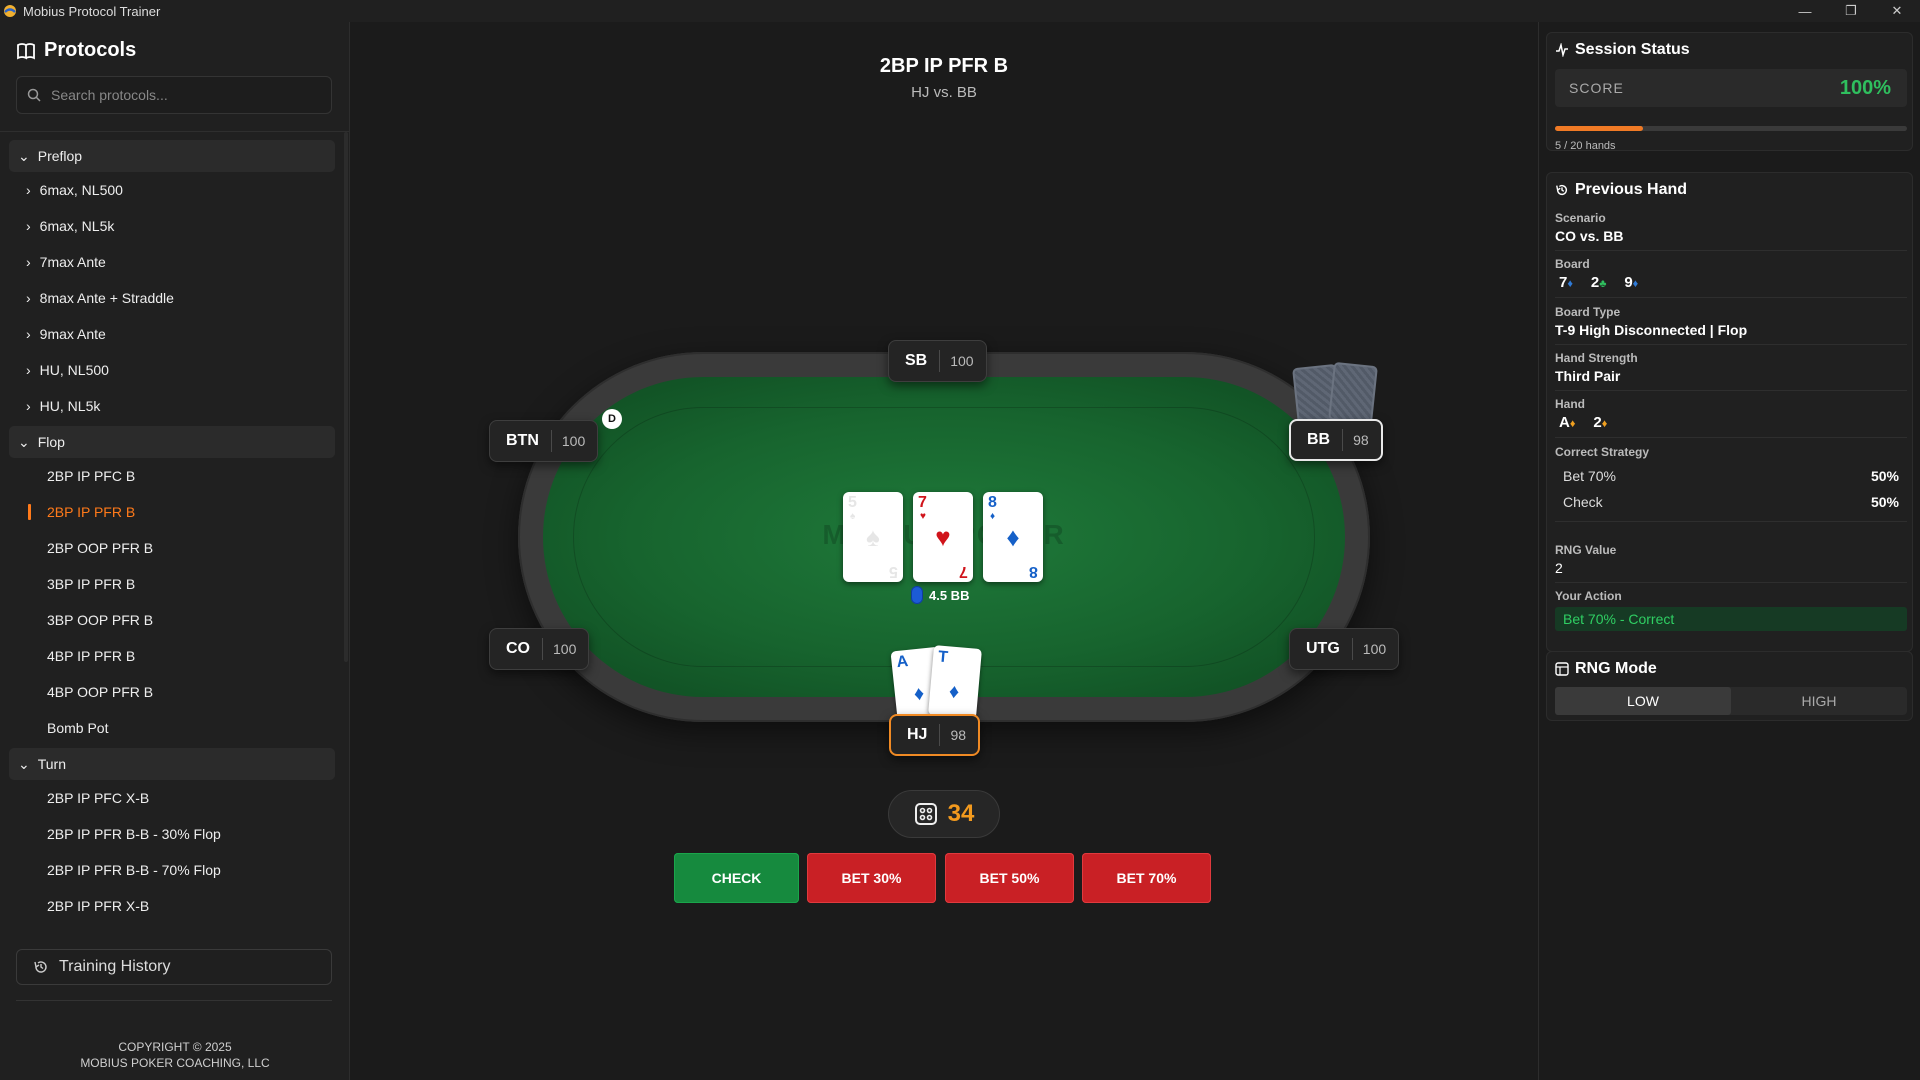 The width and height of the screenshot is (1920, 1080). What do you see at coordinates (993, 516) in the screenshot?
I see `card-suit: ♦` at bounding box center [993, 516].